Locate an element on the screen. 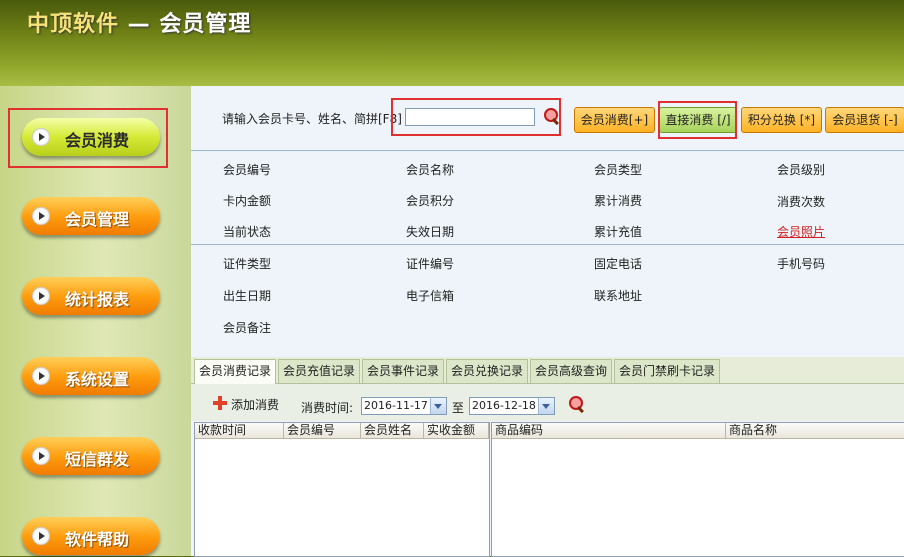 This screenshot has height=557, width=904. plus-icon is located at coordinates (220, 403).